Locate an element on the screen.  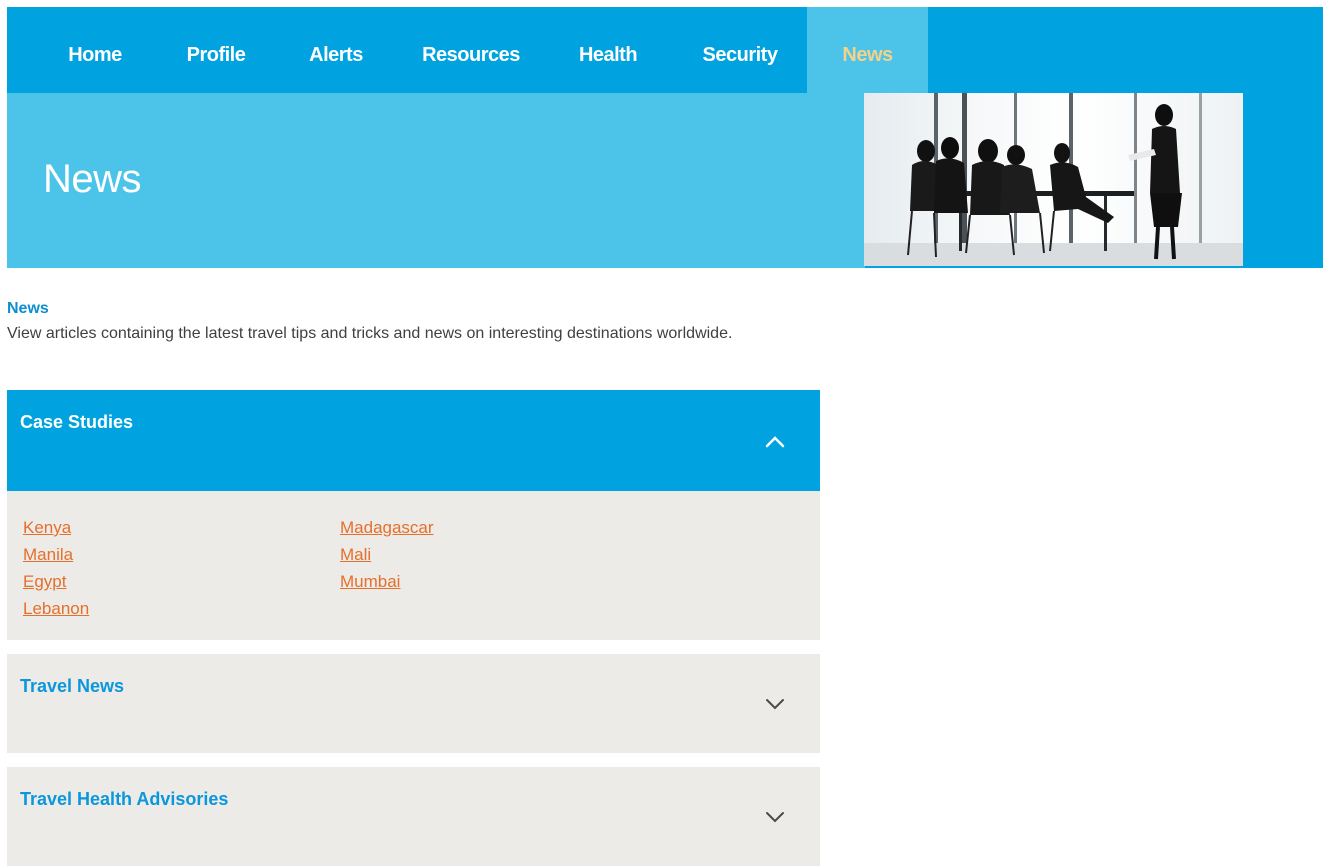
accordion-travel-health-header: Travel Health Advisories is located at coordinates (413, 816).